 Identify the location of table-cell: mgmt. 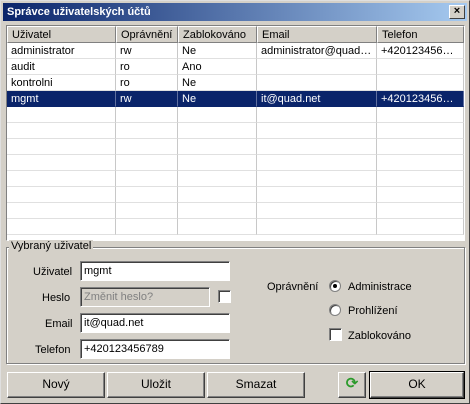
(61, 99).